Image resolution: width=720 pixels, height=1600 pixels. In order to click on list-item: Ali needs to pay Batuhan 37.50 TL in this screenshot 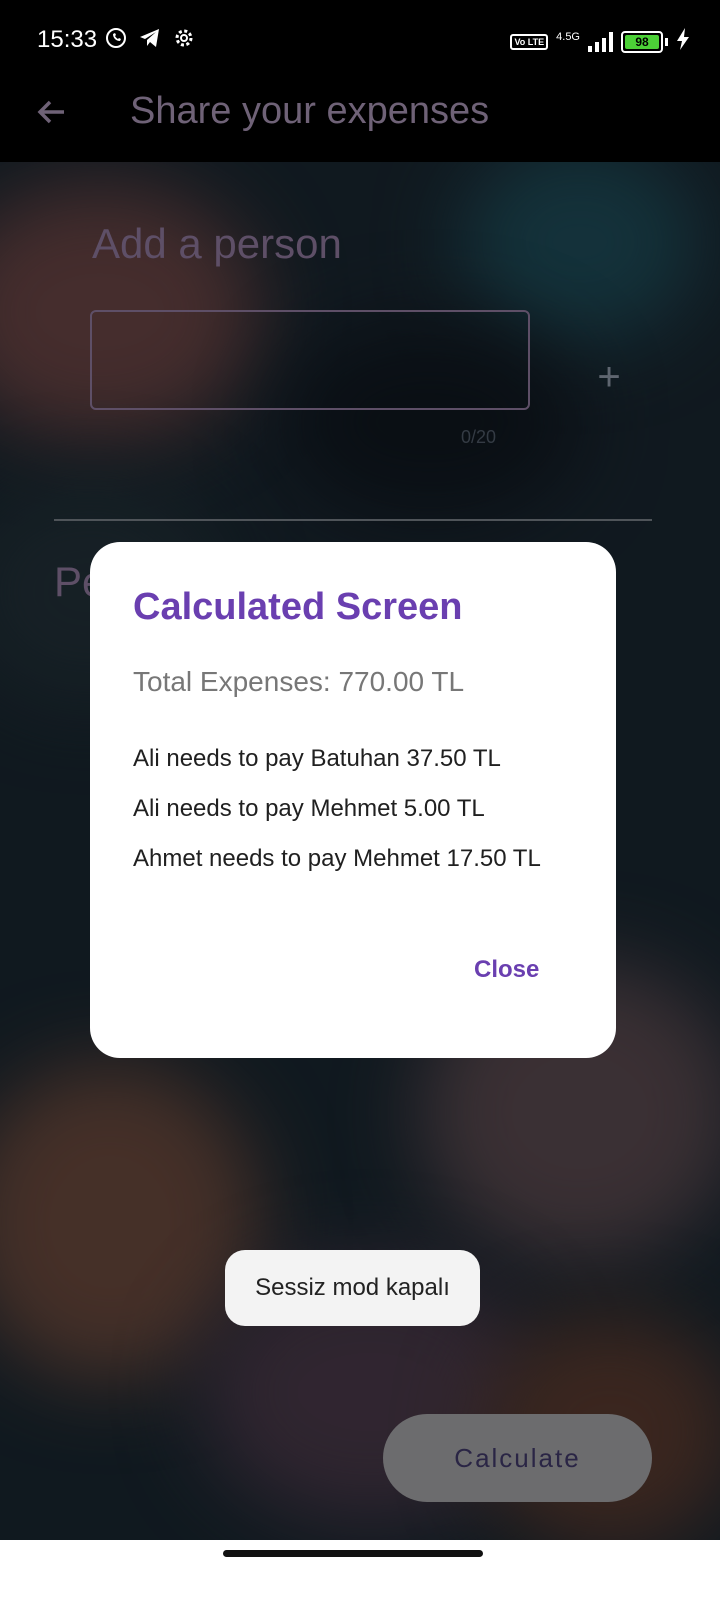, I will do `click(317, 758)`.